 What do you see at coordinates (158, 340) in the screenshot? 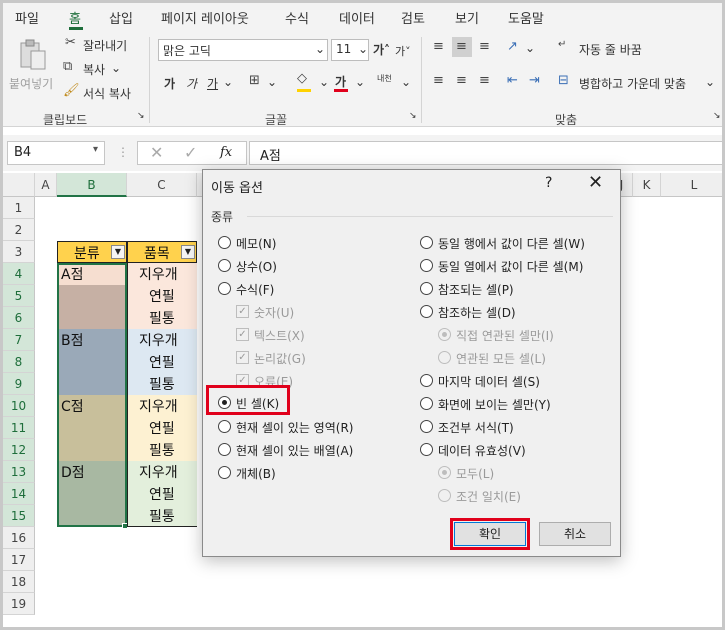
I see `cell-c7: 지우개` at bounding box center [158, 340].